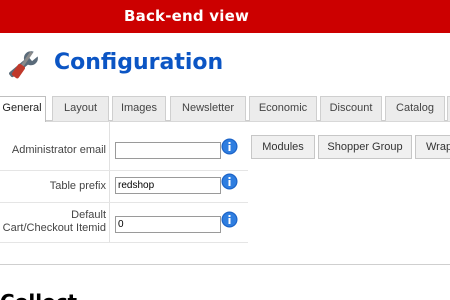 The width and height of the screenshot is (450, 300). Describe the element at coordinates (139, 62) in the screenshot. I see `page-title: Configuration` at that location.